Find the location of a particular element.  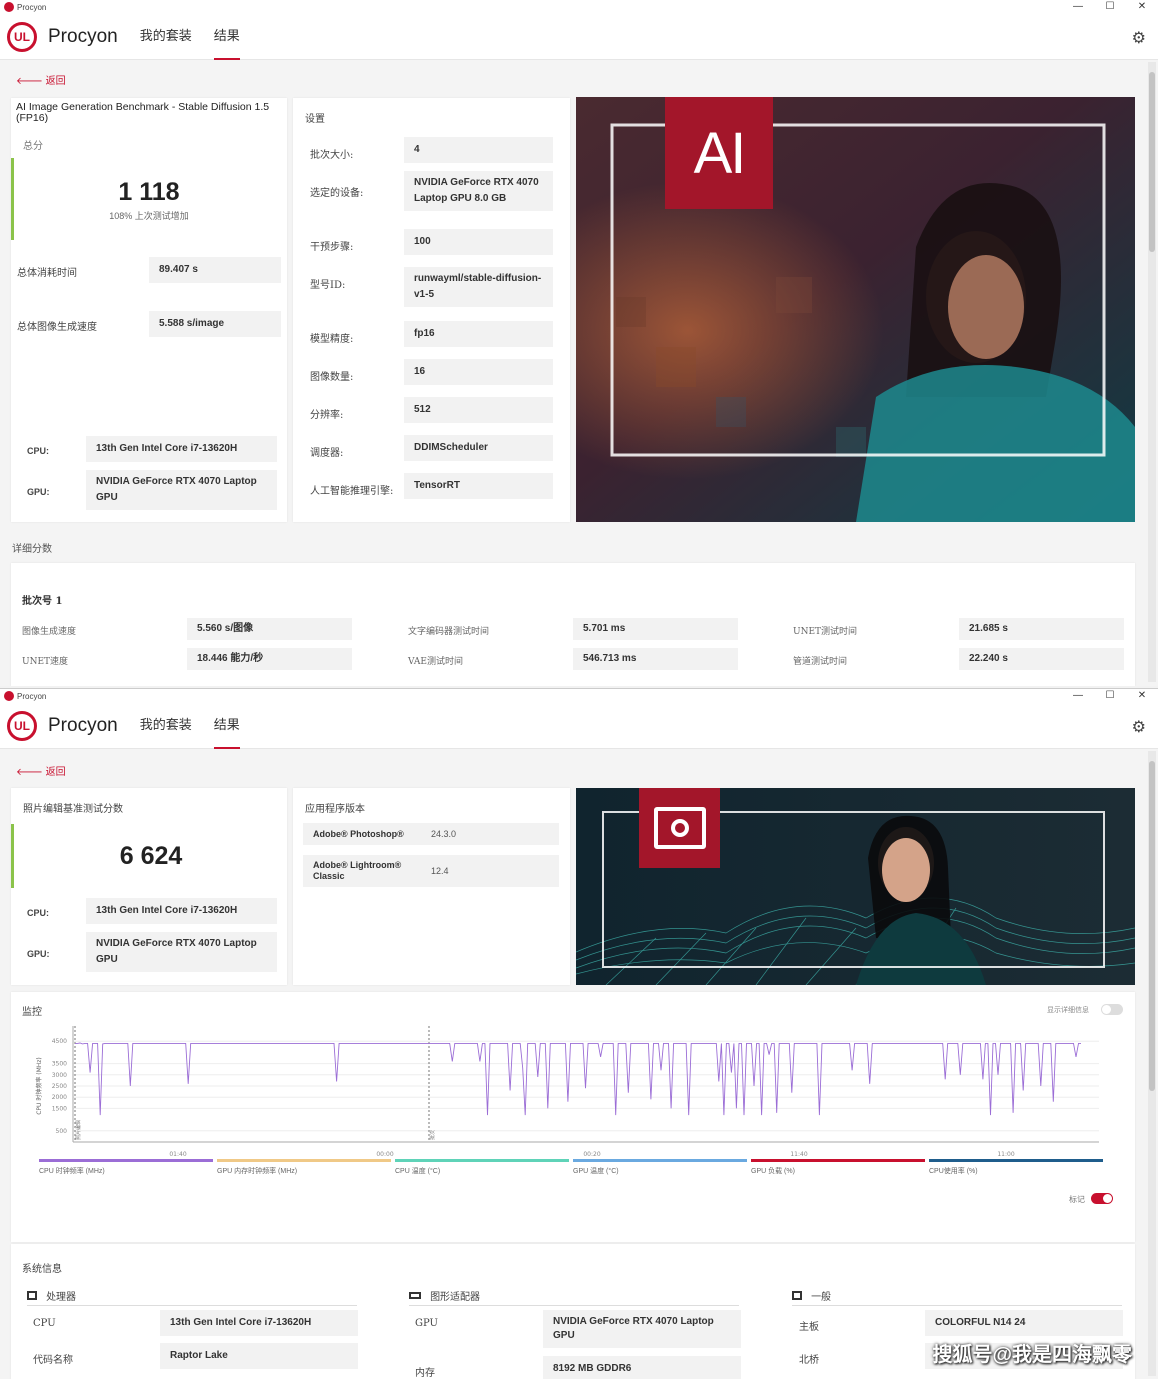

score-label: 总分 is located at coordinates (33, 146).